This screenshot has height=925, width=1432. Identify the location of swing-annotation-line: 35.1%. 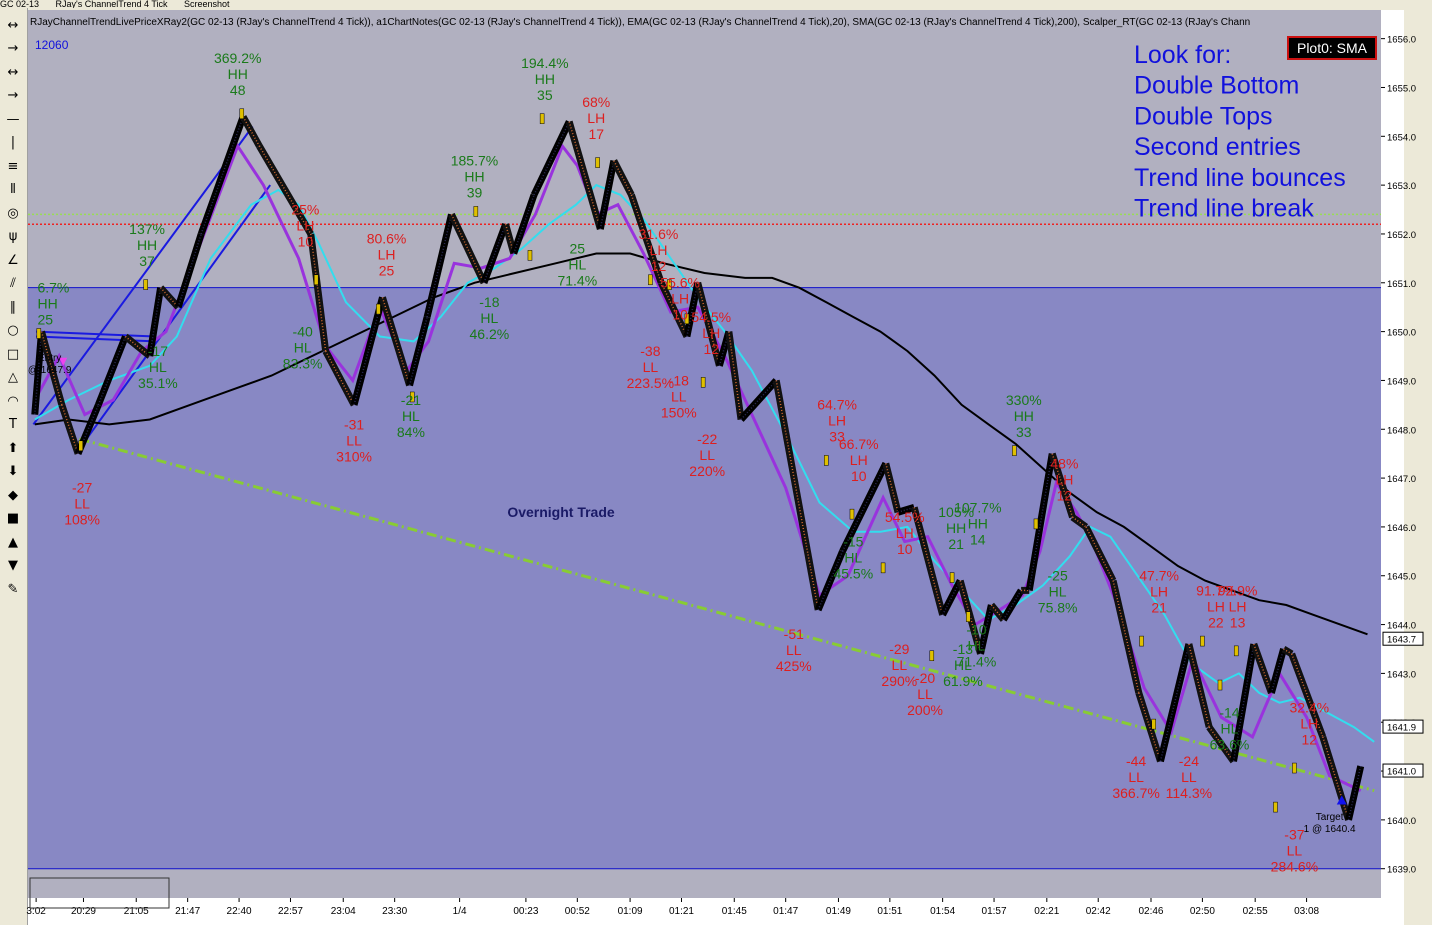
(158, 383).